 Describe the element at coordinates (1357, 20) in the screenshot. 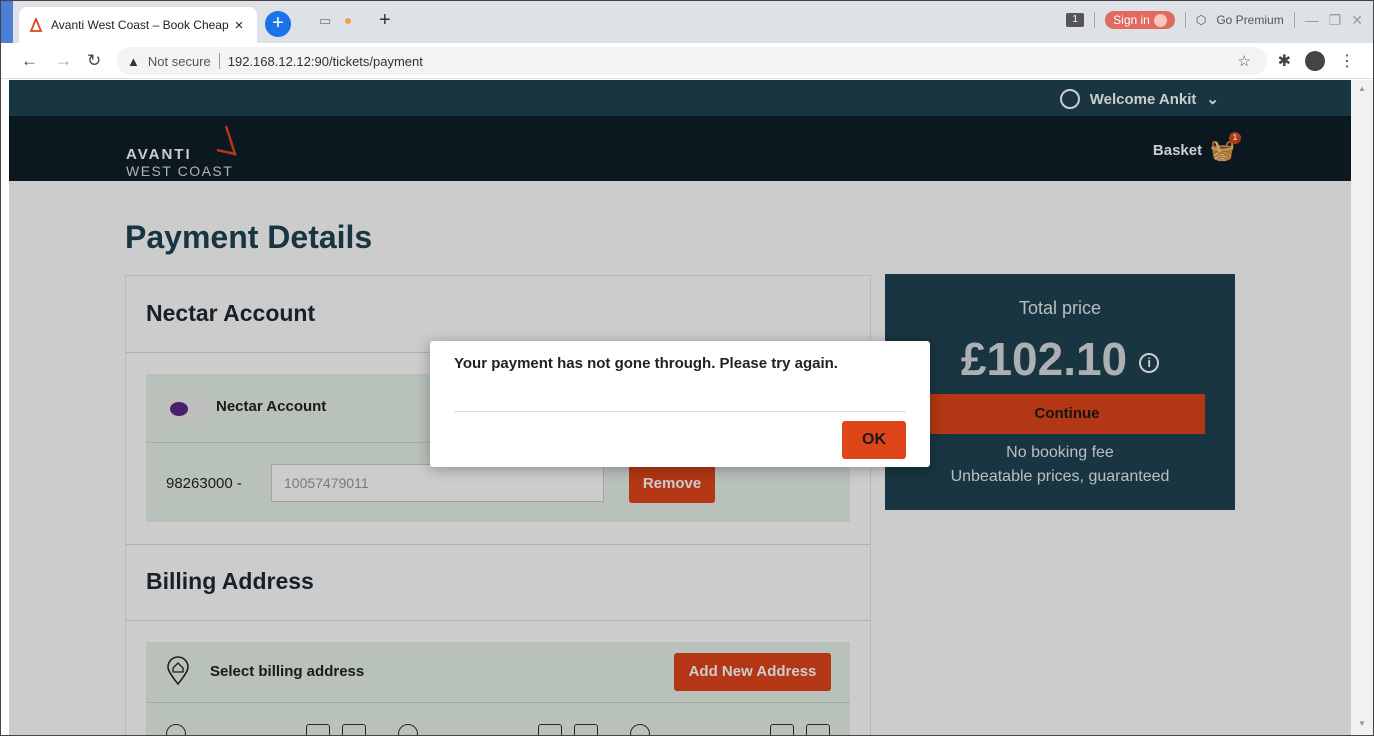

I see `close-window-icon: ✕` at that location.